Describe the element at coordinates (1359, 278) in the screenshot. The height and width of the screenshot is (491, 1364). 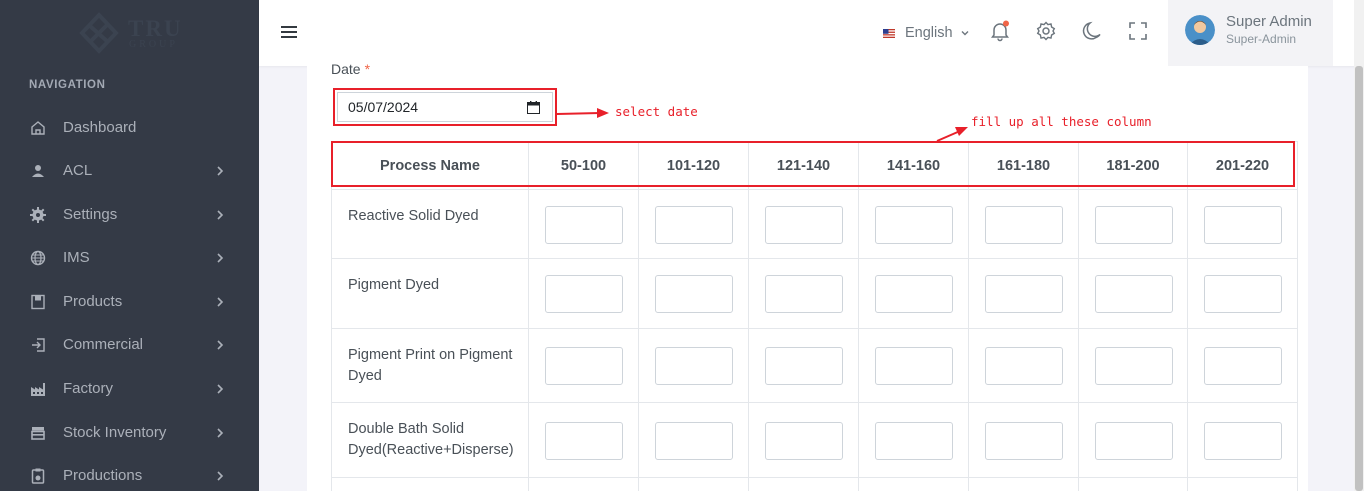
I see `scrollbar-thumb` at that location.